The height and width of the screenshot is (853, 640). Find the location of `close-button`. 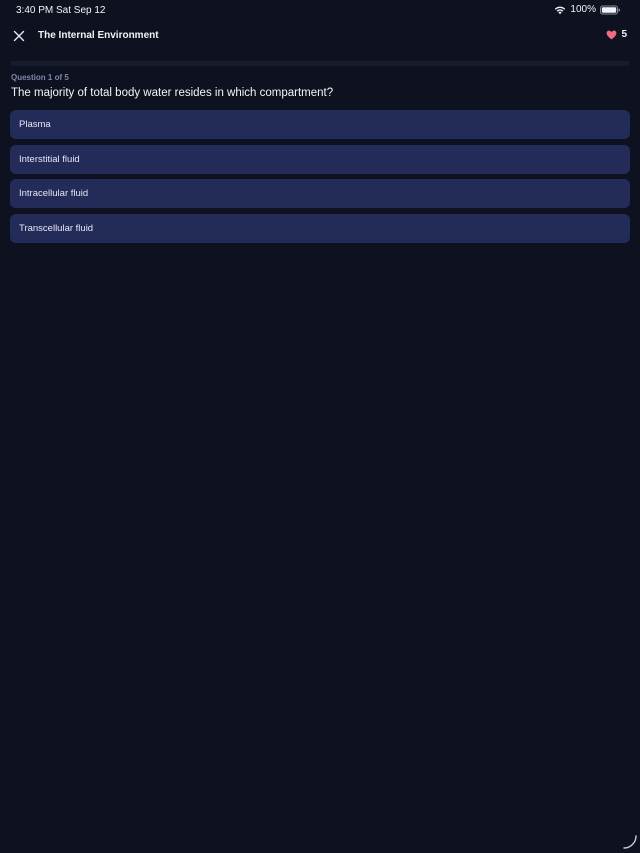

close-button is located at coordinates (19, 36).